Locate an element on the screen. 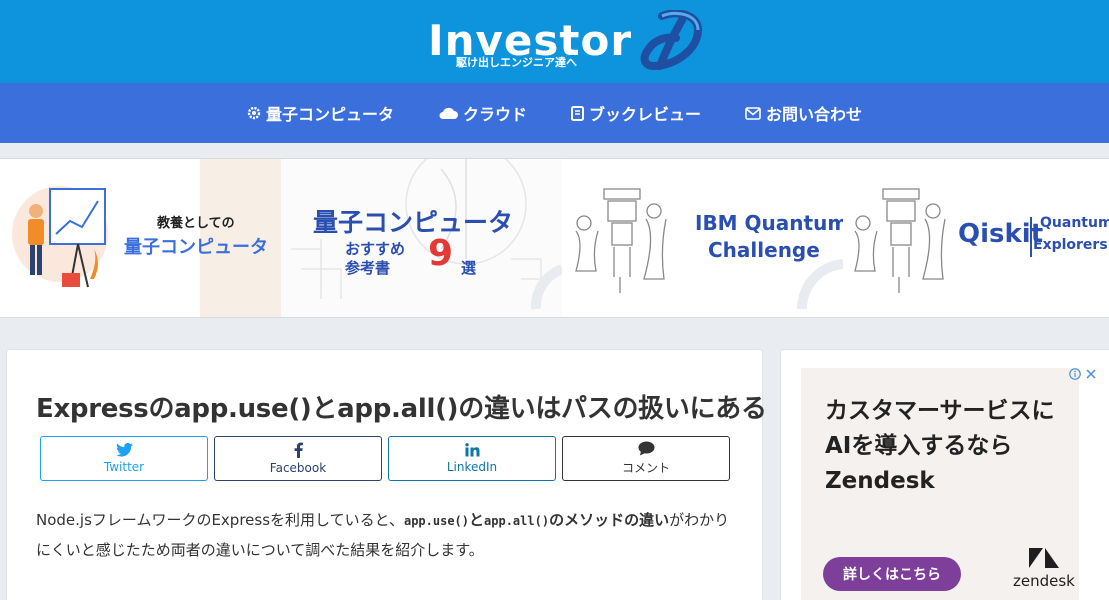 The width and height of the screenshot is (1109, 600). zendesk-logo-icon is located at coordinates (1043, 558).